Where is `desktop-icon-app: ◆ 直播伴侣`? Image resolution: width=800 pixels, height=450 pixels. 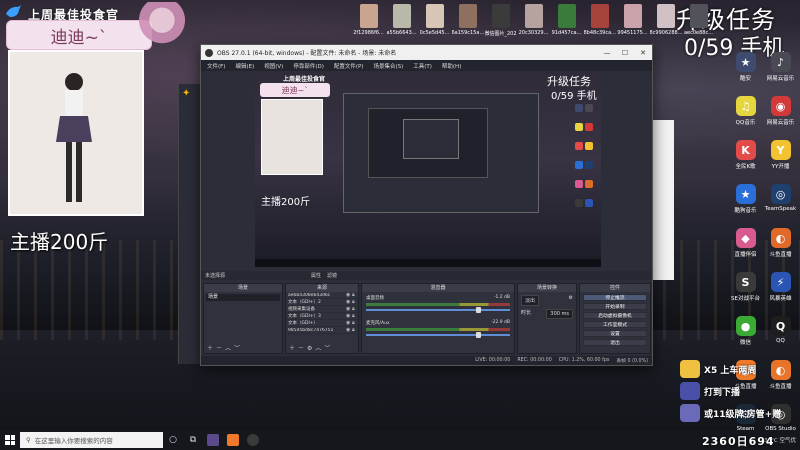 desktop-icon-app: ◆ 直播伴侣 is located at coordinates (745, 244).